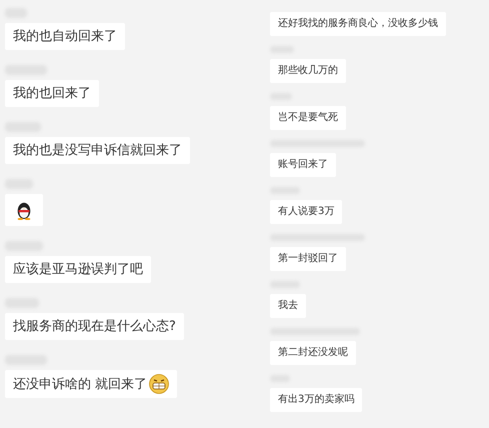 The image size is (489, 428). What do you see at coordinates (288, 306) in the screenshot?
I see `message-bubble: 我去` at bounding box center [288, 306].